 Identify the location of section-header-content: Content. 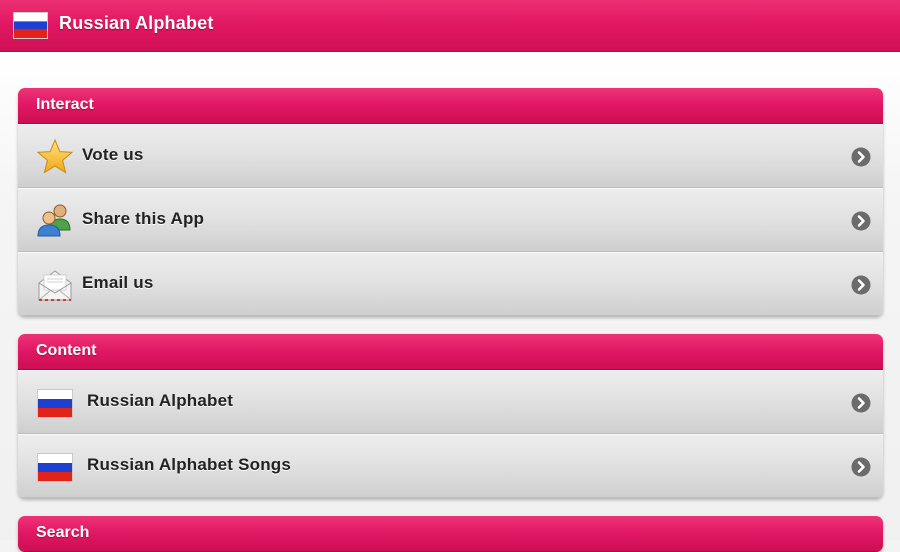
(450, 352).